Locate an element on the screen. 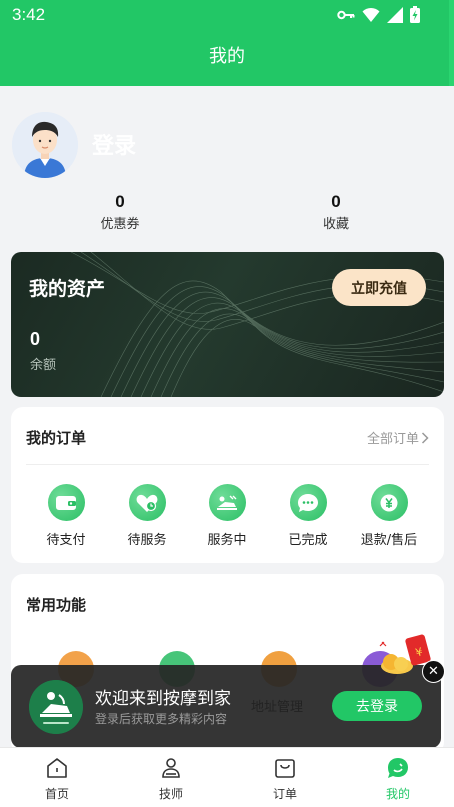 Image resolution: width=454 pixels, height=807 pixels. all-orders-label: 全部订单 is located at coordinates (392, 439).